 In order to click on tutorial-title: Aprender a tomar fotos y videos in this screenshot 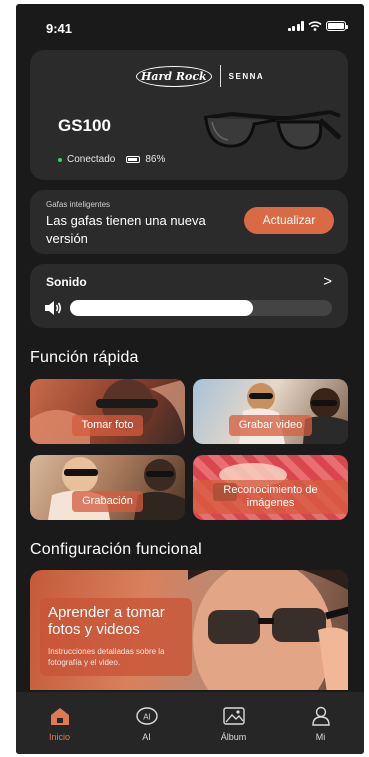, I will do `click(106, 621)`.